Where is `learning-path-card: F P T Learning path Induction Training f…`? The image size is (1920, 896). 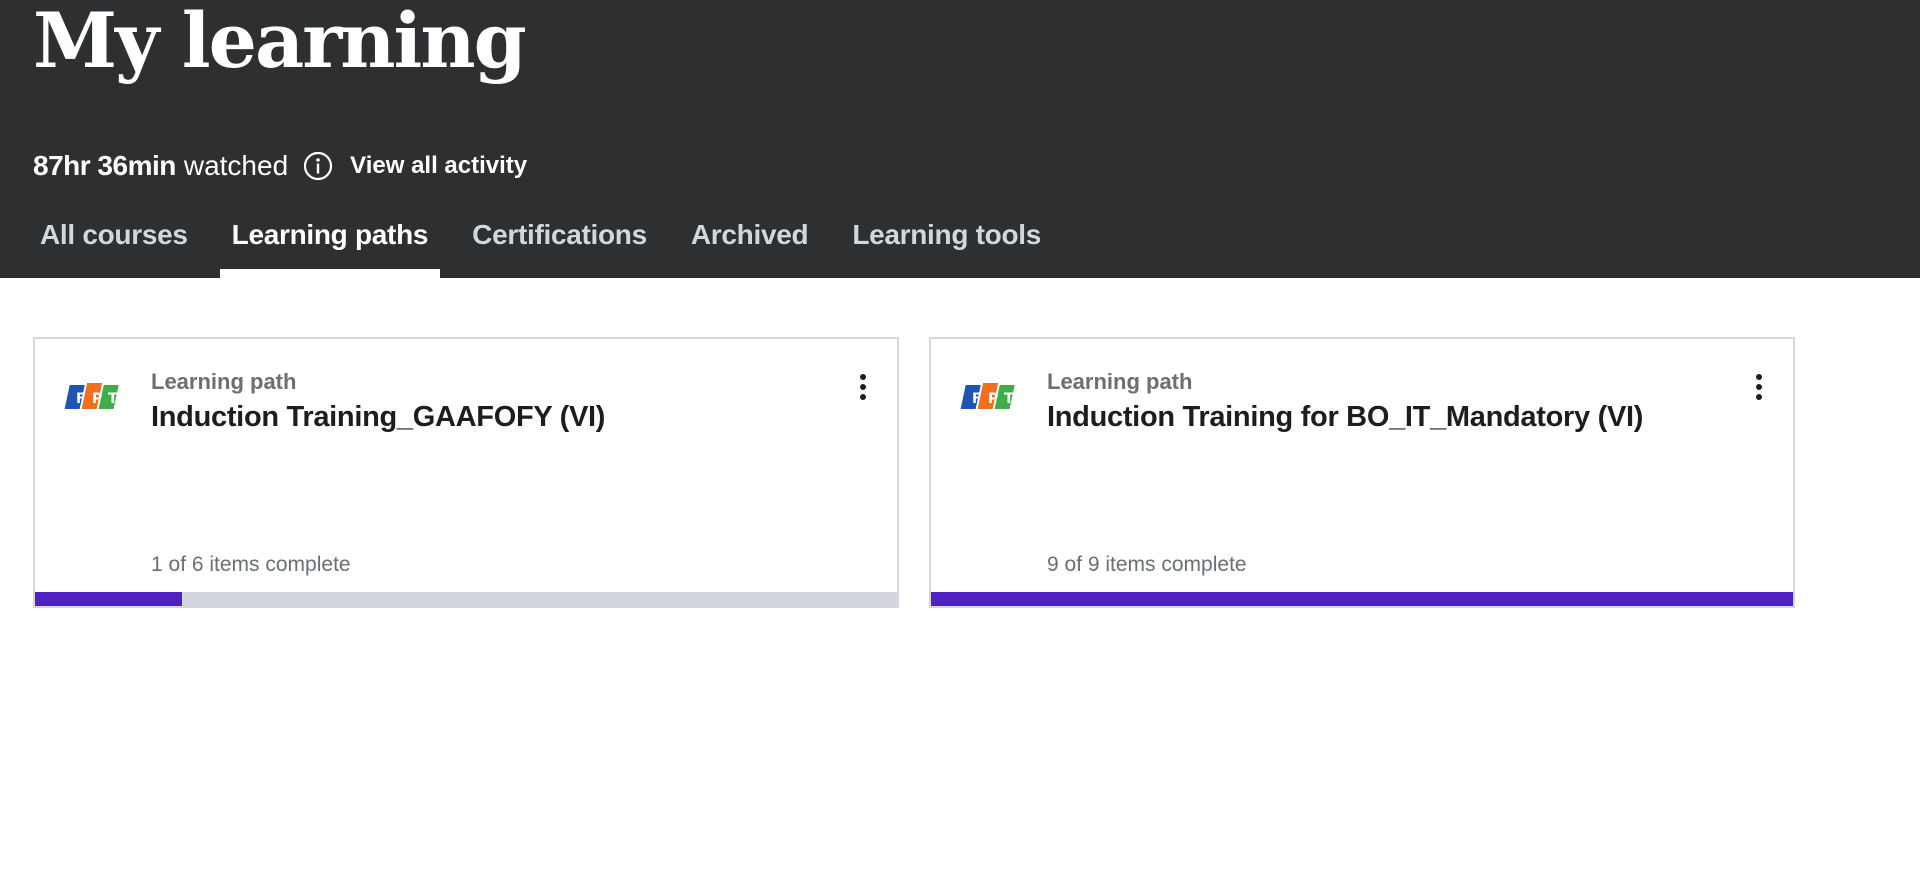
learning-path-card: F P T Learning path Induction Training f… is located at coordinates (1362, 472).